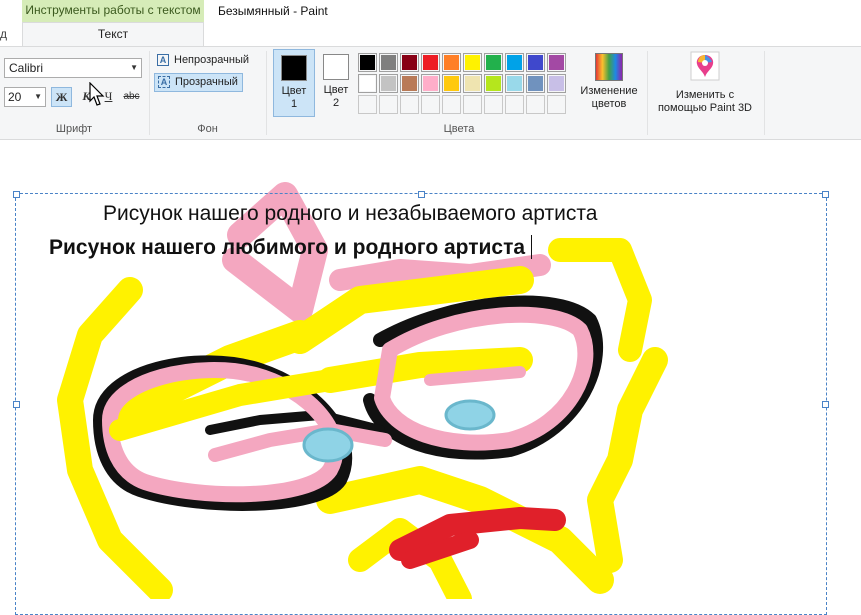 The width and height of the screenshot is (861, 615). I want to click on edit-with-paint3d-button: Изменить с помощью Paint 3D, so click(705, 82).